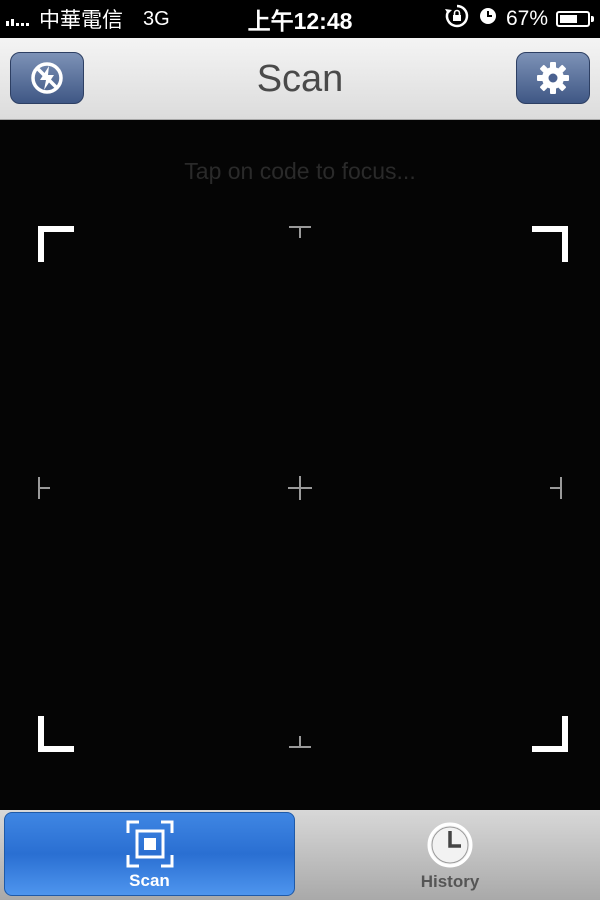  Describe the element at coordinates (300, 19) in the screenshot. I see `status-bar: 中華電信 3G 上午12:48 67%` at that location.